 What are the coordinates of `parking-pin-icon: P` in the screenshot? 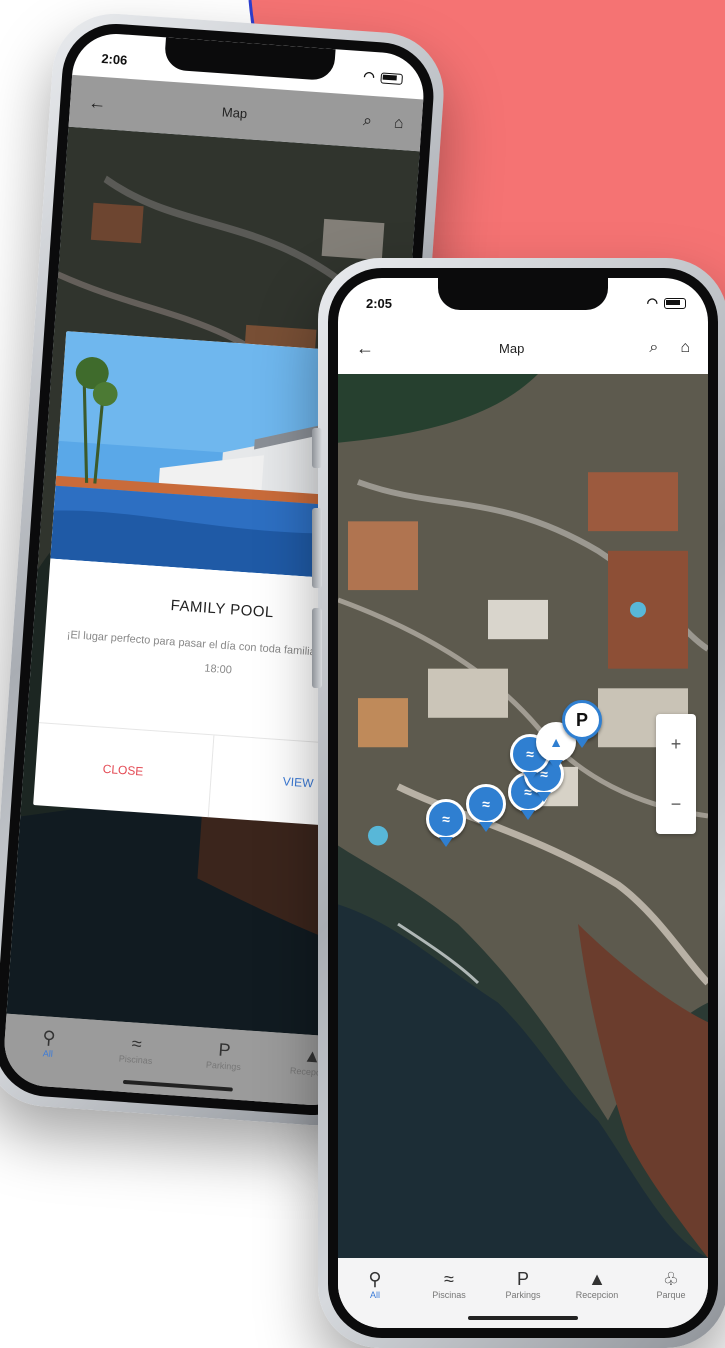 It's located at (581, 719).